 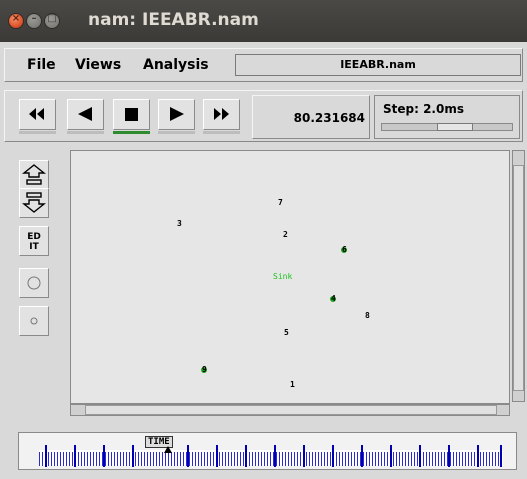 I want to click on circle-tool-icon, so click(x=34, y=283).